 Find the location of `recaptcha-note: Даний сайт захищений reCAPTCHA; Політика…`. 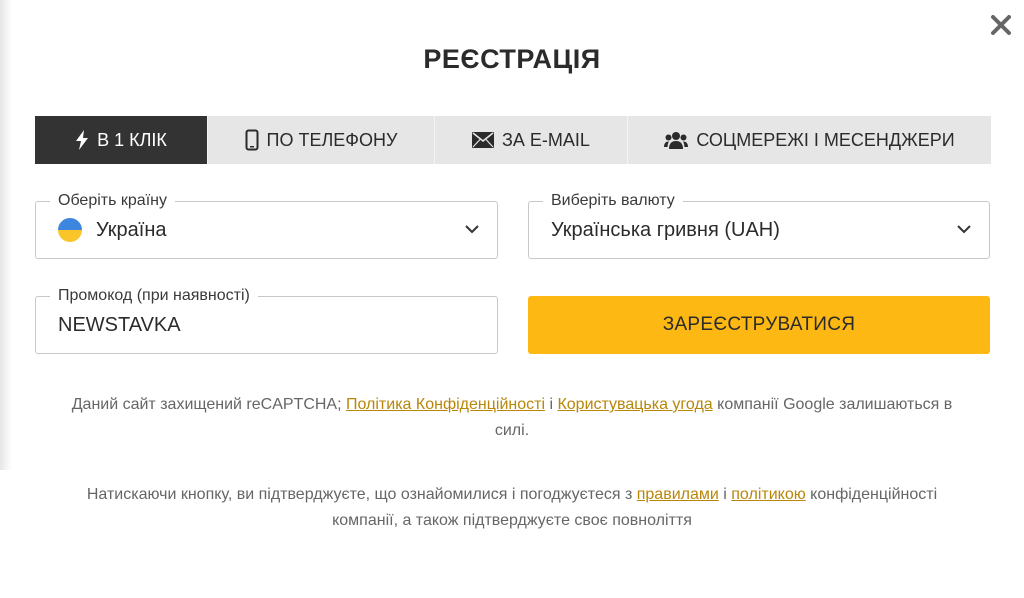

recaptcha-note: Даний сайт захищений reCAPTCHA; Політика… is located at coordinates (512, 418).